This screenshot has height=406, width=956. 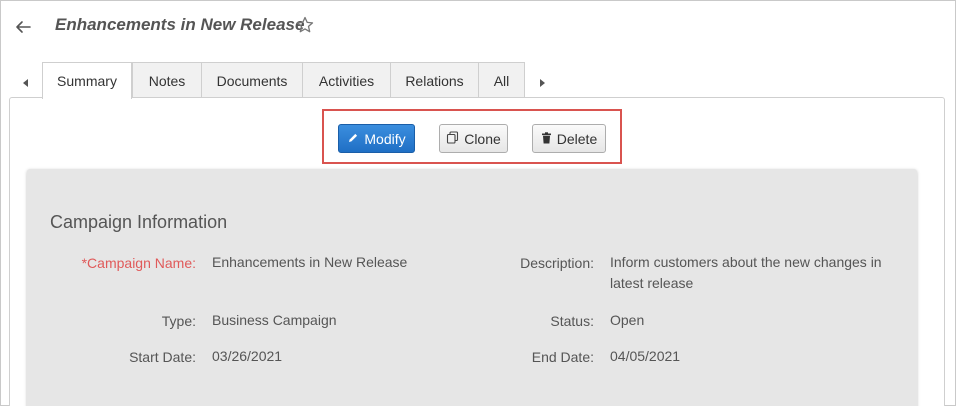 I want to click on end-date-label: End Date:, so click(x=562, y=357).